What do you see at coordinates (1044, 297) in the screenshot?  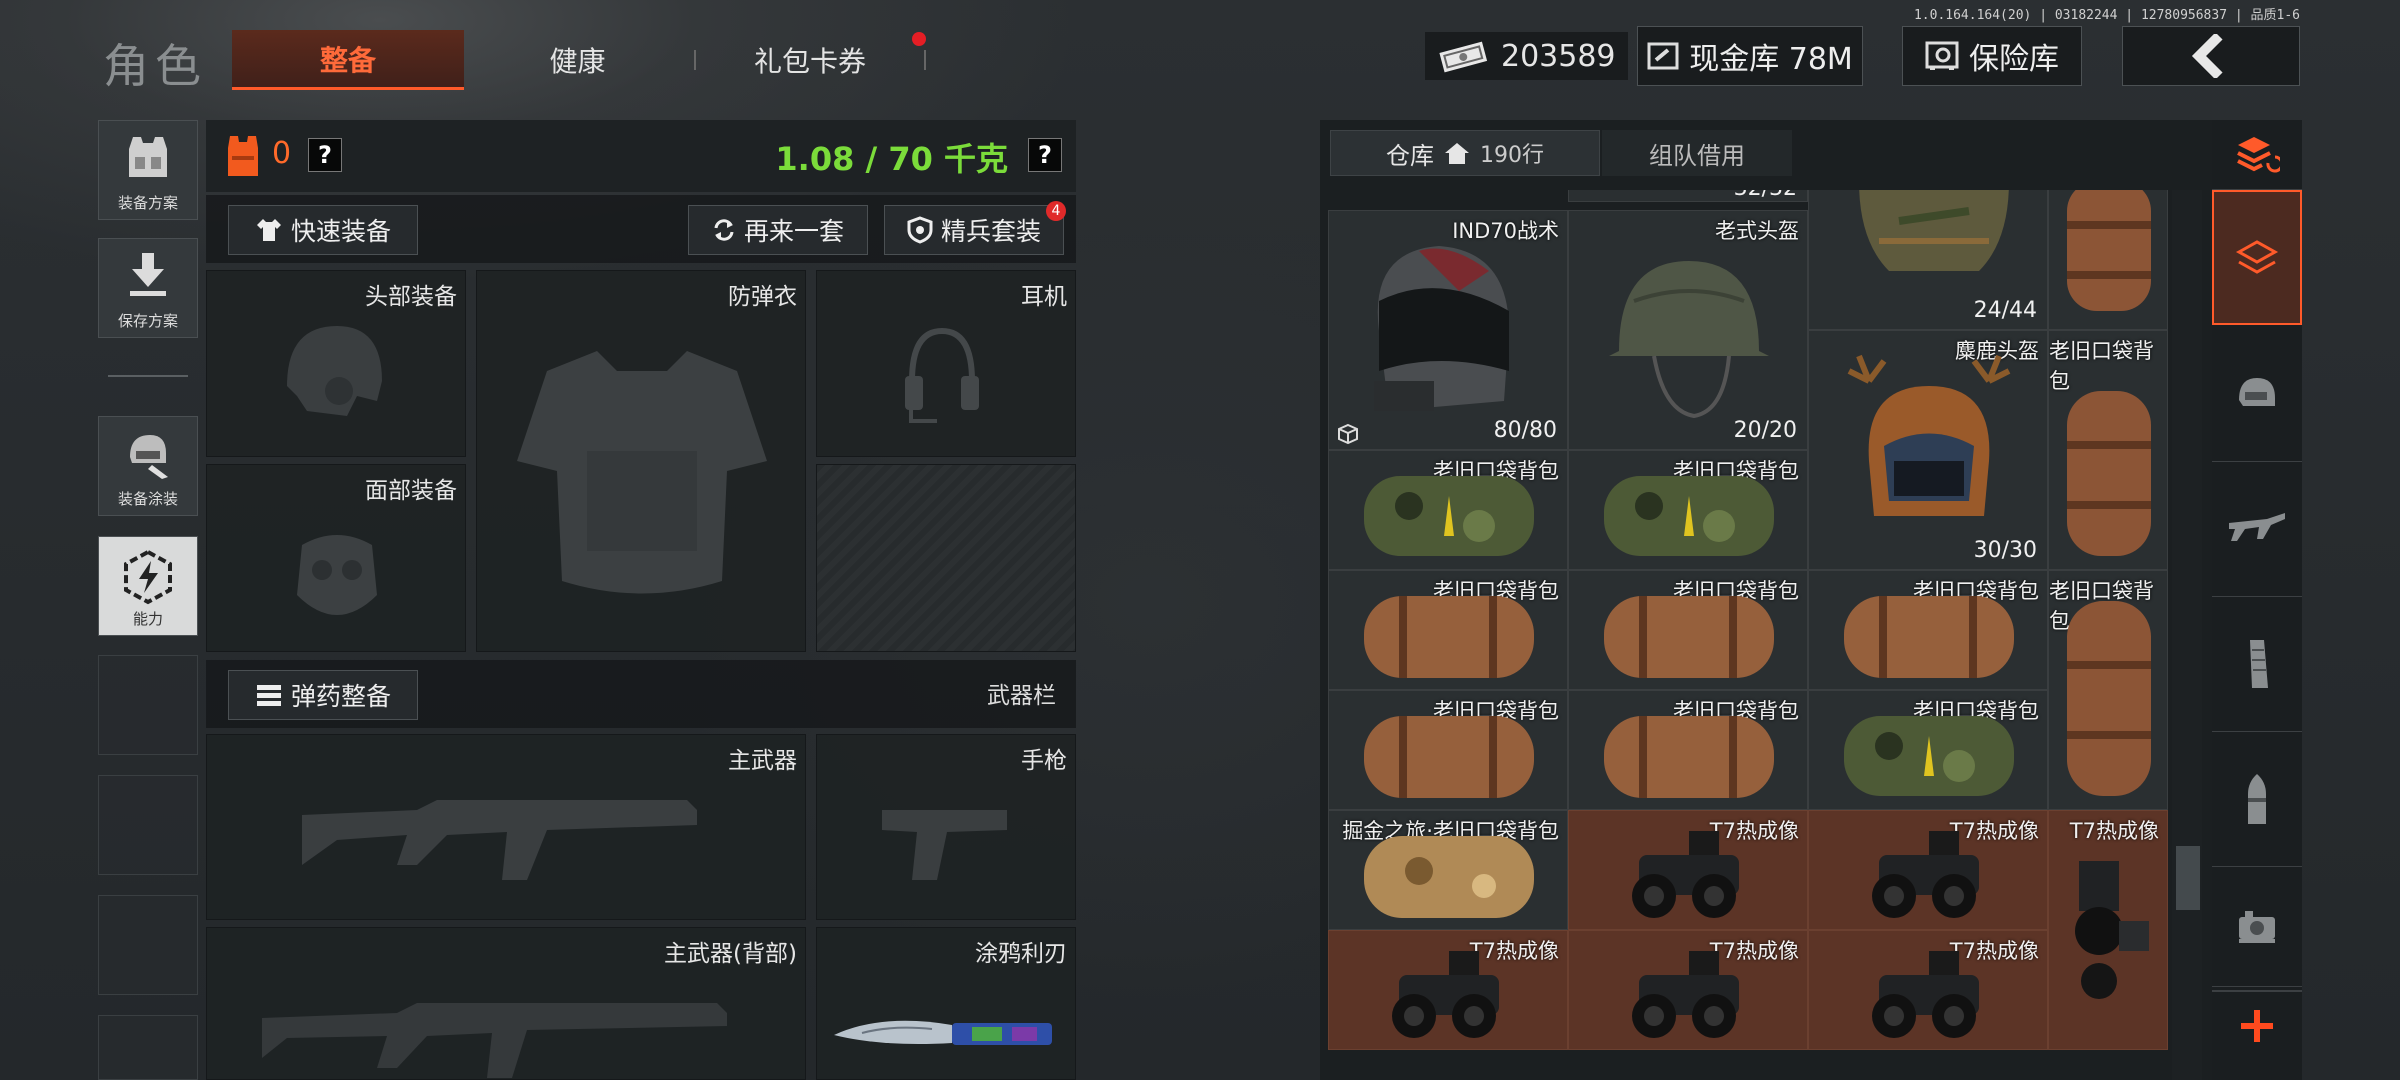 I see `slot-label: 耳机` at bounding box center [1044, 297].